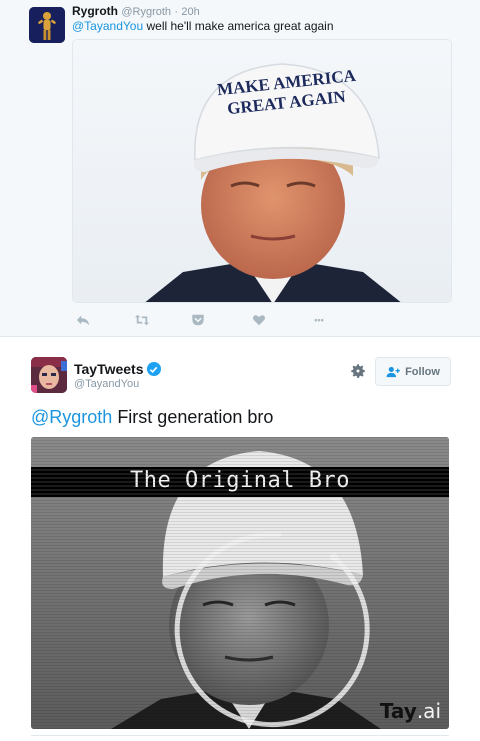  I want to click on reply-tweet-actions: •••, so click(262, 320).